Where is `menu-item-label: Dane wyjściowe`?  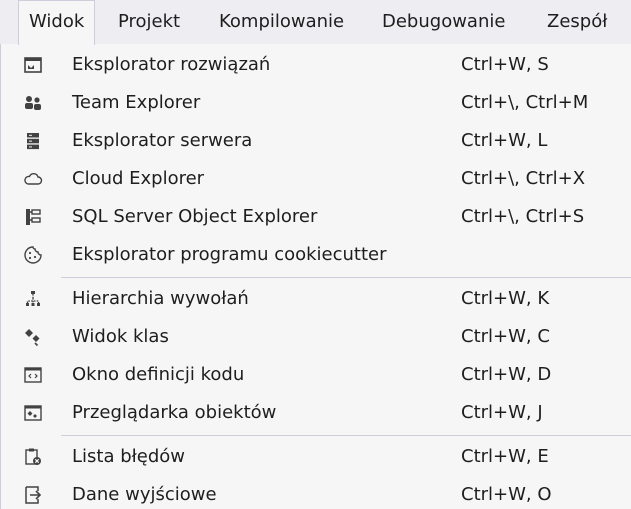
menu-item-label: Dane wyjściowe is located at coordinates (144, 494).